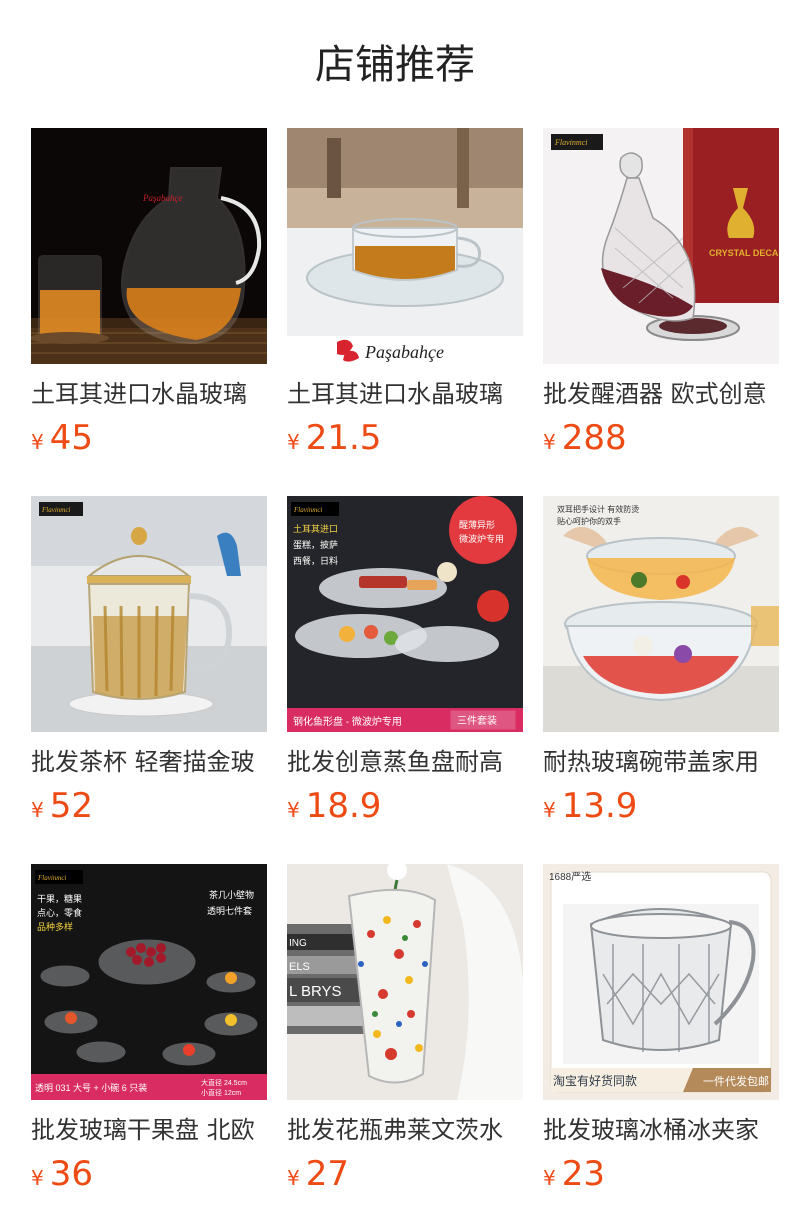 This screenshot has width=790, height=1232. What do you see at coordinates (347, 721) in the screenshot?
I see `image-banner: 钢化鱼形盘 - 微波炉专用` at bounding box center [347, 721].